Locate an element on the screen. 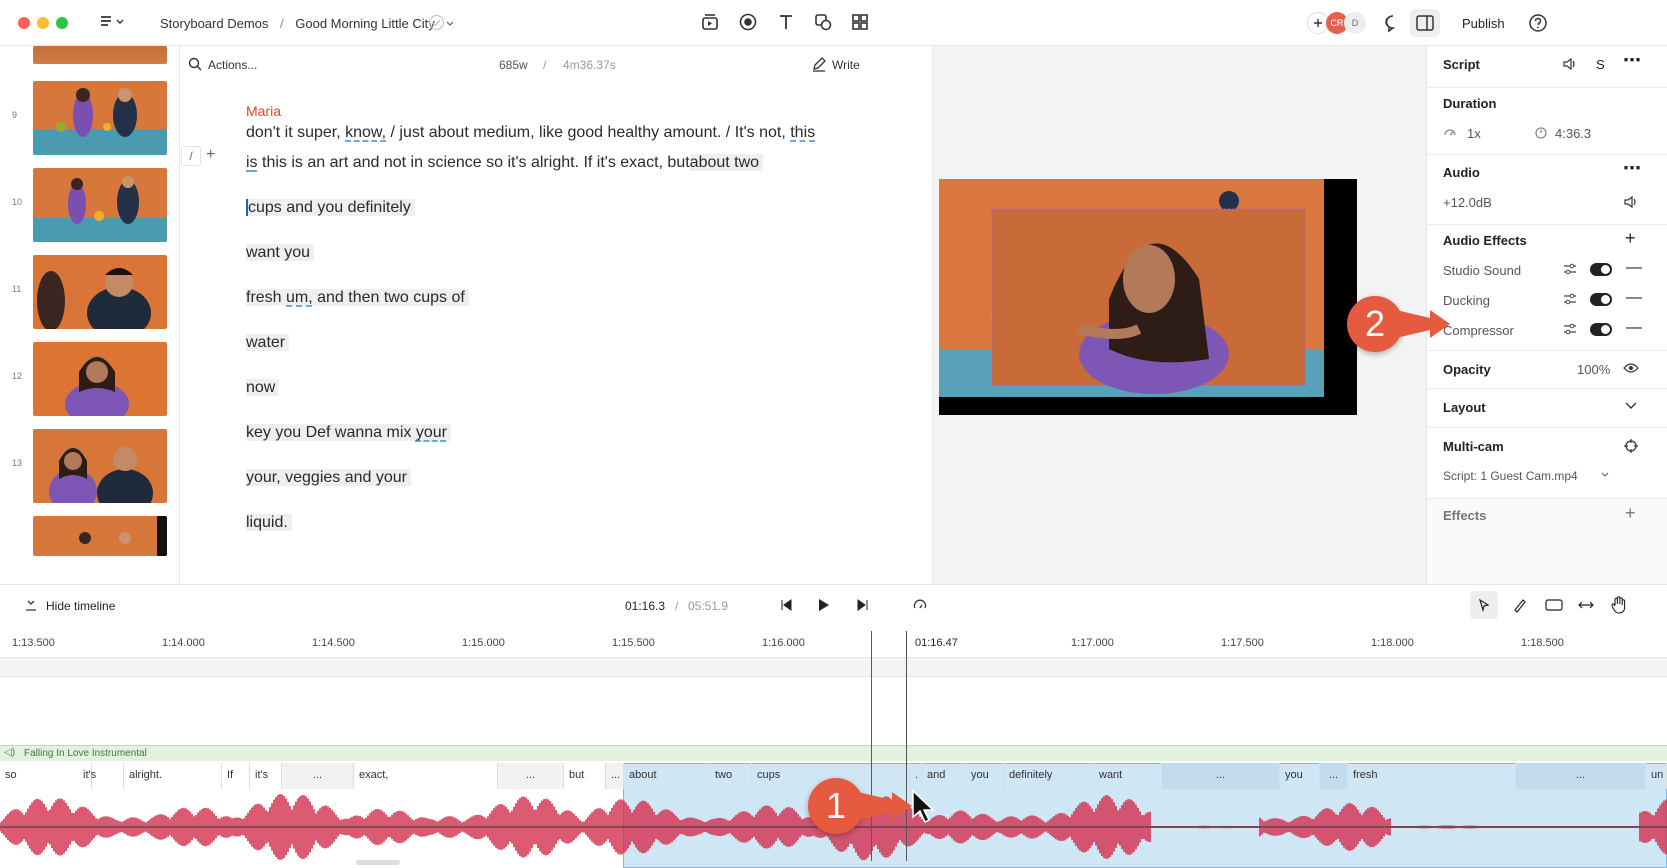  layout-title: Layout is located at coordinates (1464, 407).